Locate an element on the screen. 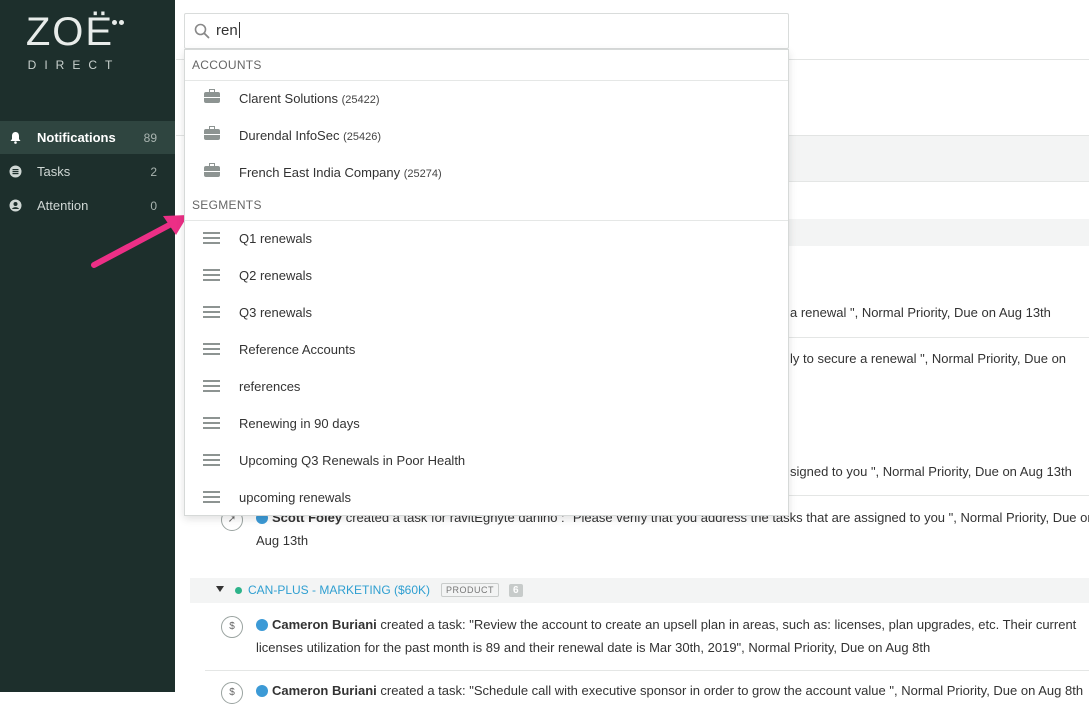 This screenshot has width=1089, height=704. collapse-triangle-icon is located at coordinates (220, 589).